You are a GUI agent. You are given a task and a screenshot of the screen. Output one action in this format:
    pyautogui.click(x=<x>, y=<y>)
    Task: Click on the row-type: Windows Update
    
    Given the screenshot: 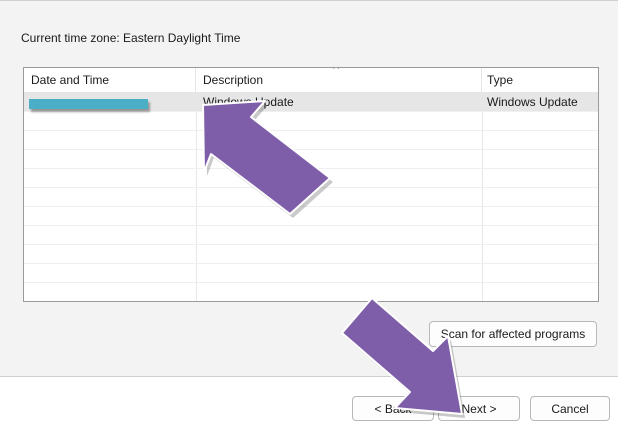 What is the action you would take?
    pyautogui.click(x=532, y=102)
    